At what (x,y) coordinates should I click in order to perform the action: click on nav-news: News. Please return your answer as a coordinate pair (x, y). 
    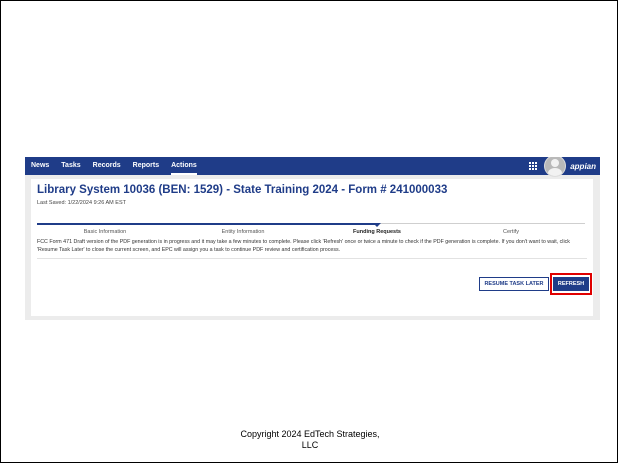
    Looking at the image, I should click on (40, 166).